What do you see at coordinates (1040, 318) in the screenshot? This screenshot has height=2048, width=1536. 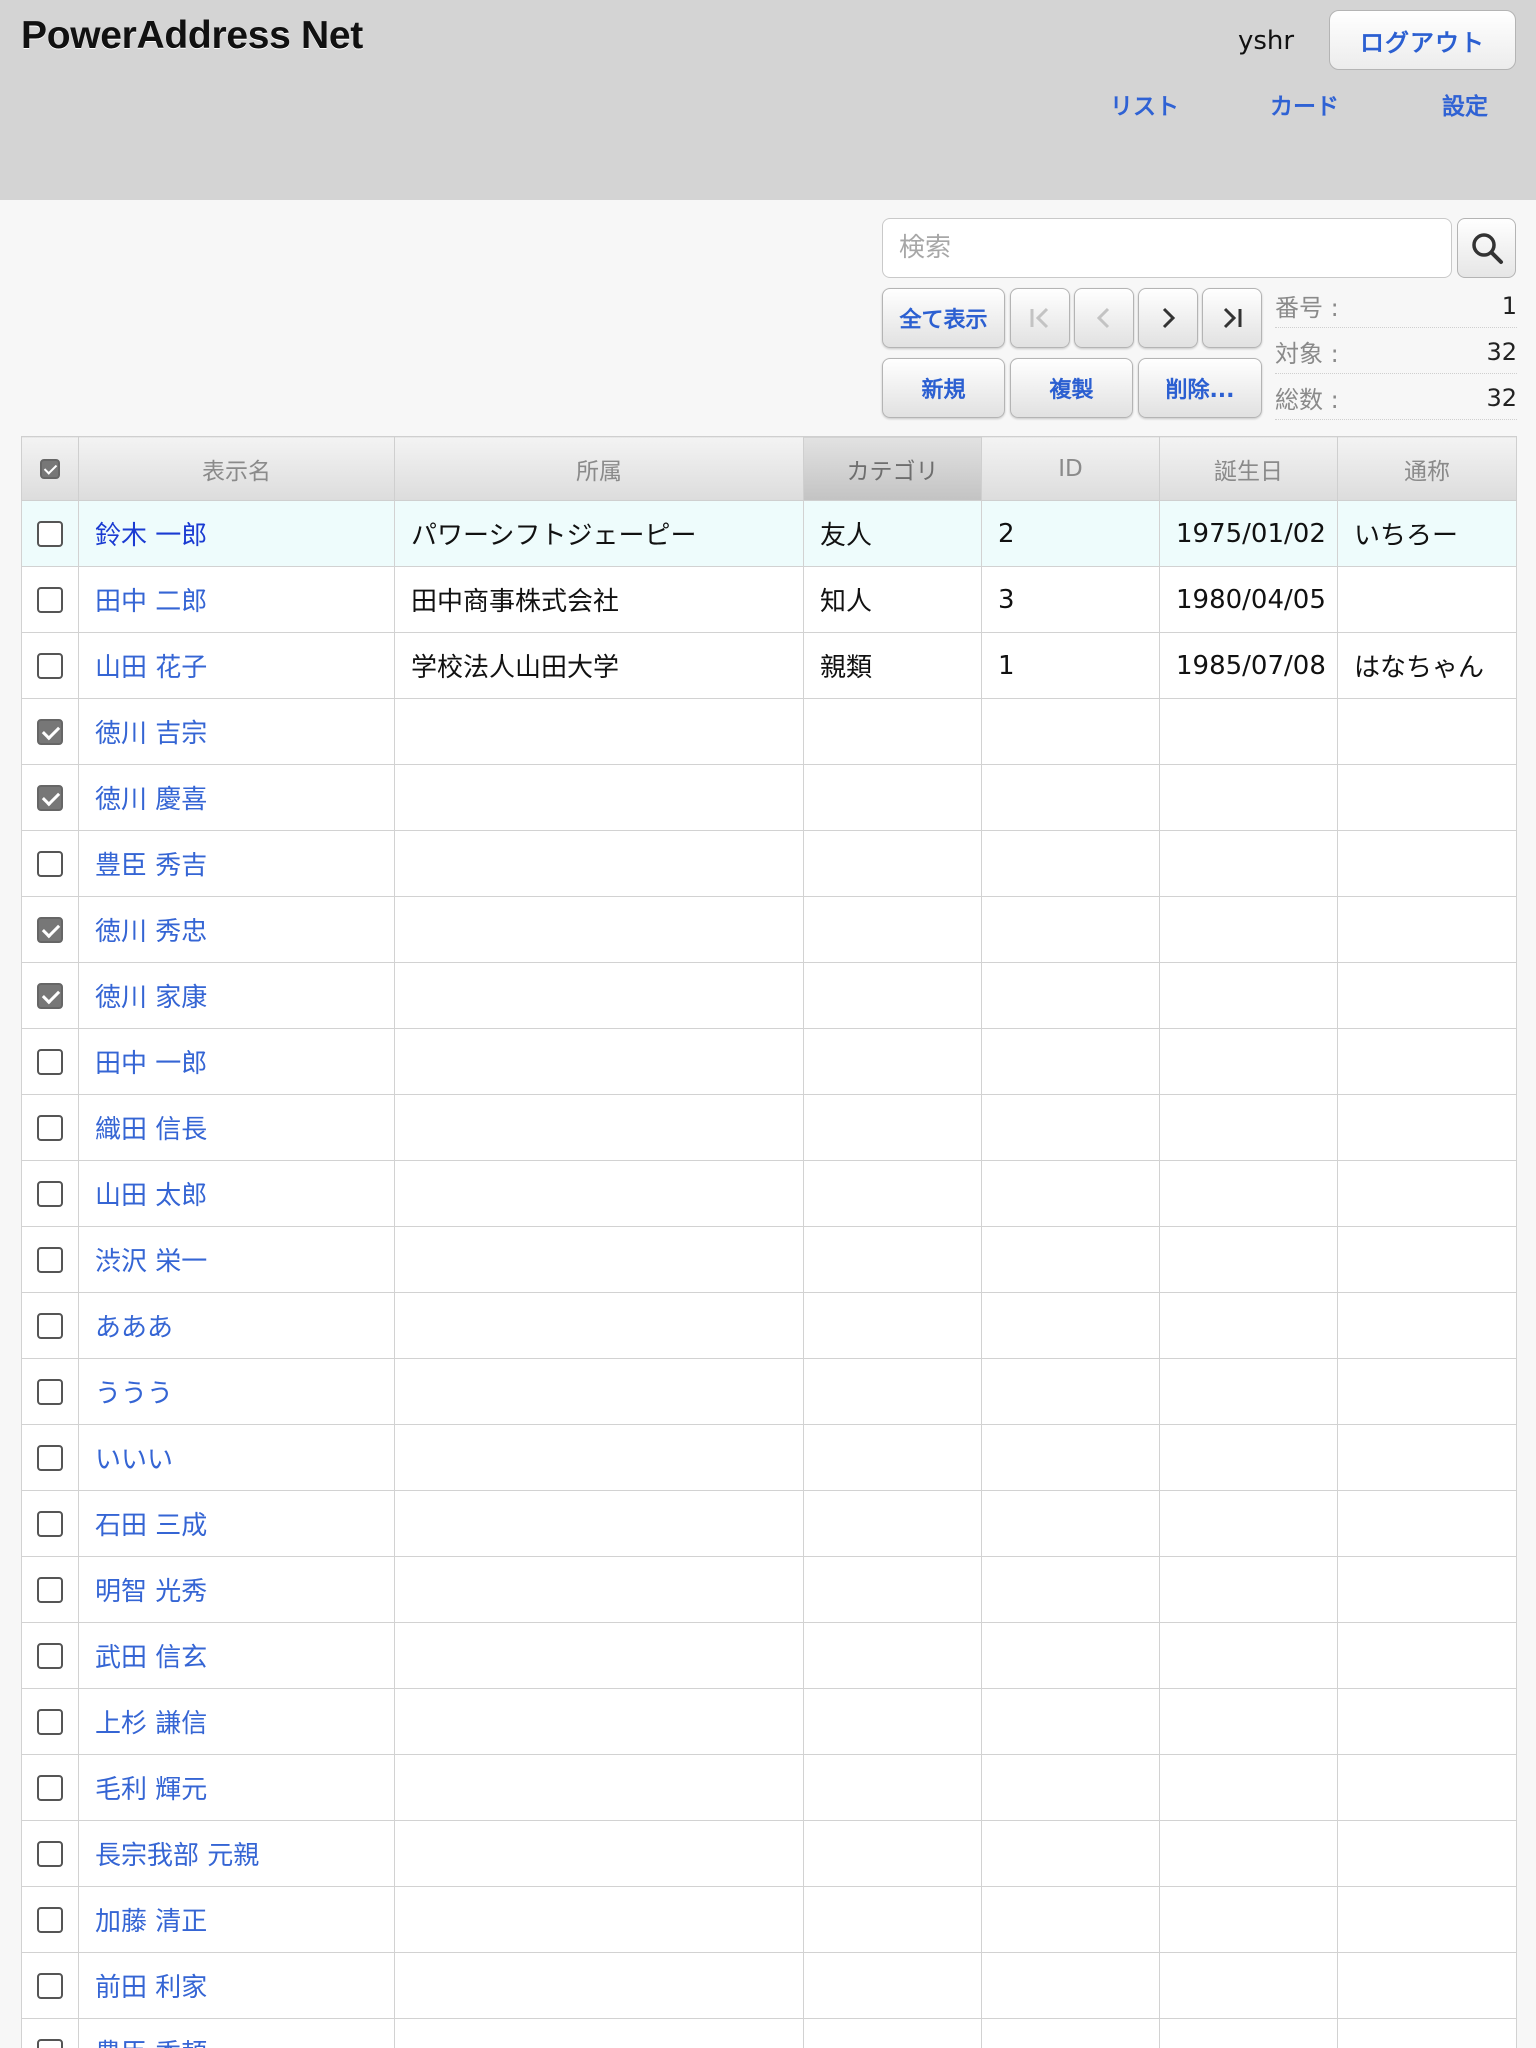 I see `first-record-button` at bounding box center [1040, 318].